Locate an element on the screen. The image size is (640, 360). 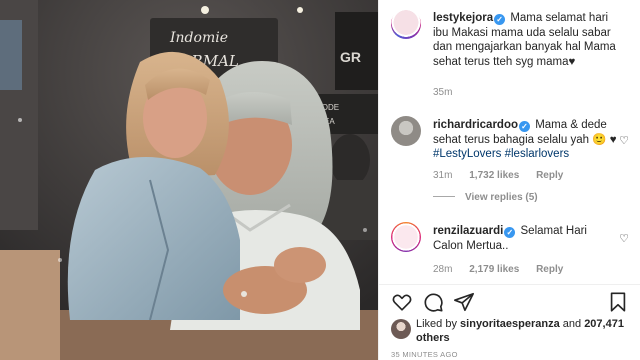
hashtag-link: #leslarlovers is located at coordinates (537, 154).